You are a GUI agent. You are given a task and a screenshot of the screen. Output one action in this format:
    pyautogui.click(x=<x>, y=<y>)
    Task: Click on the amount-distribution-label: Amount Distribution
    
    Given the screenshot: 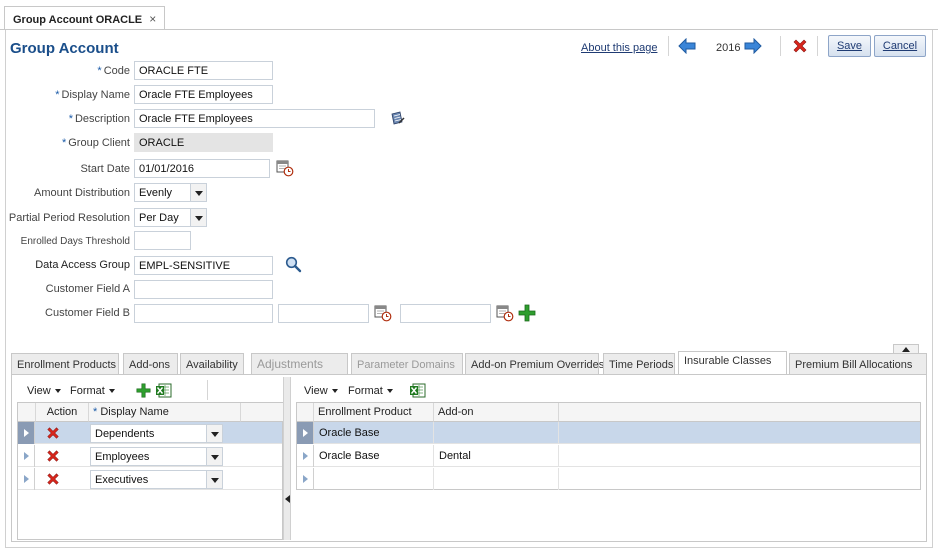 What is the action you would take?
    pyautogui.click(x=82, y=193)
    